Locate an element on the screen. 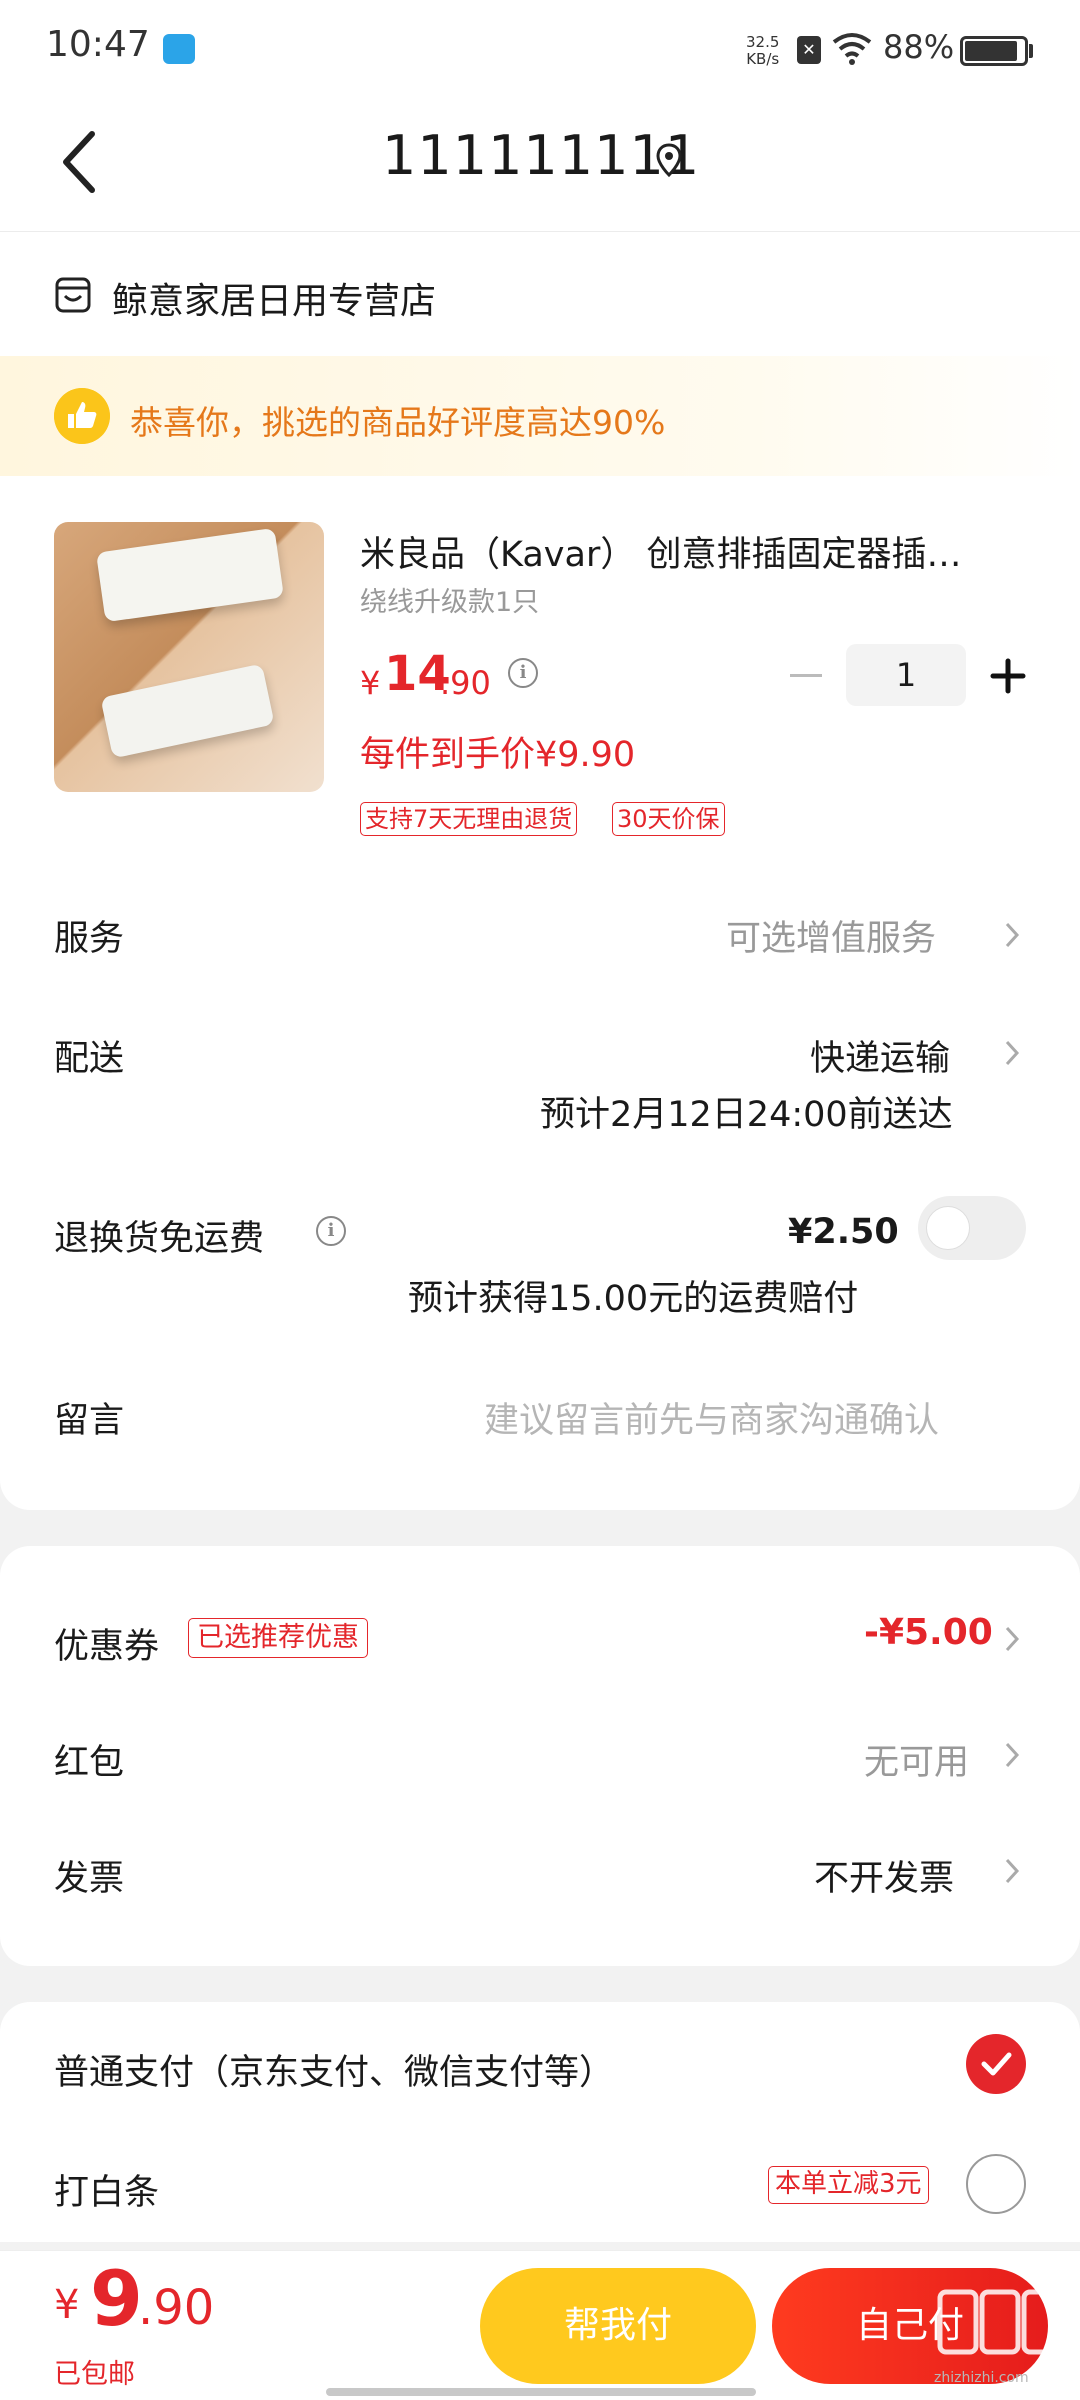 Image resolution: width=1080 pixels, height=2400 pixels. return-shipping-label: 退换货免运费 is located at coordinates (159, 1239).